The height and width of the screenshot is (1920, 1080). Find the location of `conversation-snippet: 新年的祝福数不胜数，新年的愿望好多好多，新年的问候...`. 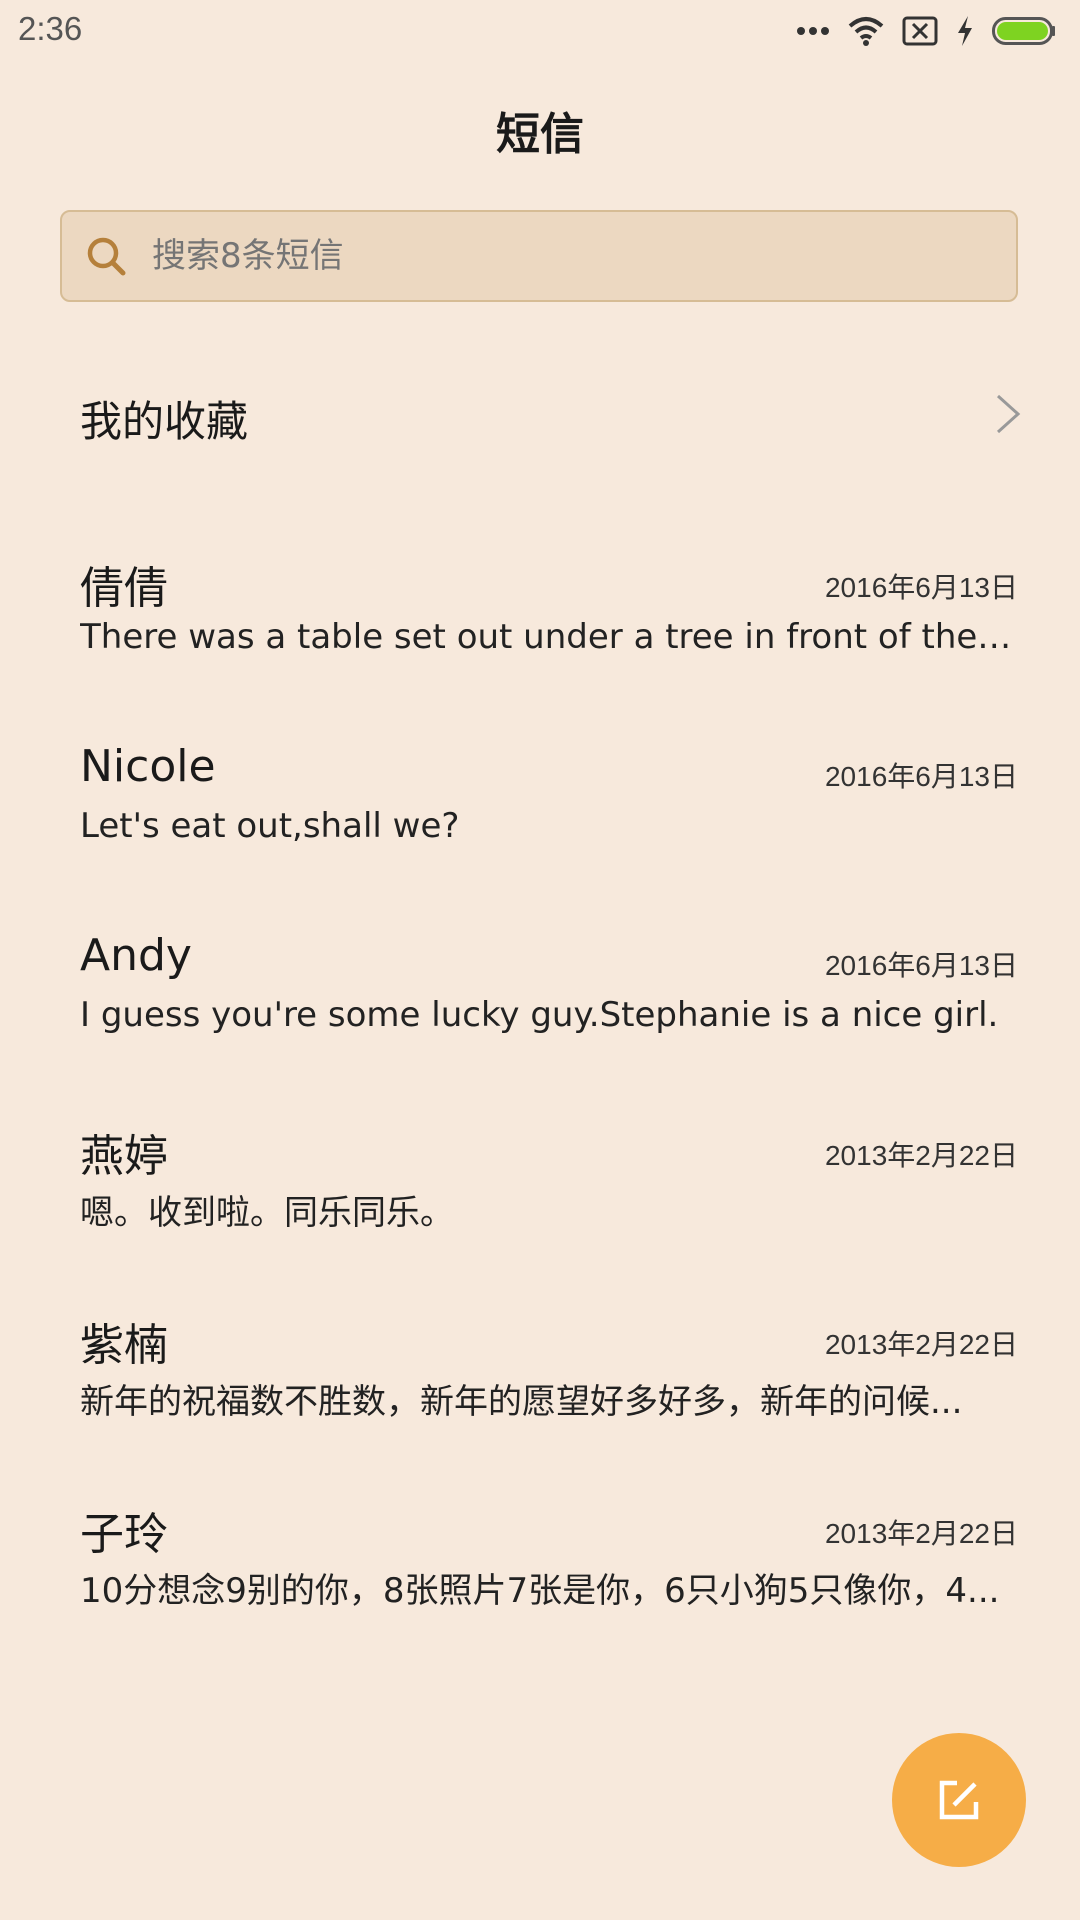

conversation-snippet: 新年的祝福数不胜数，新年的愿望好多好多，新年的问候... is located at coordinates (521, 1402).